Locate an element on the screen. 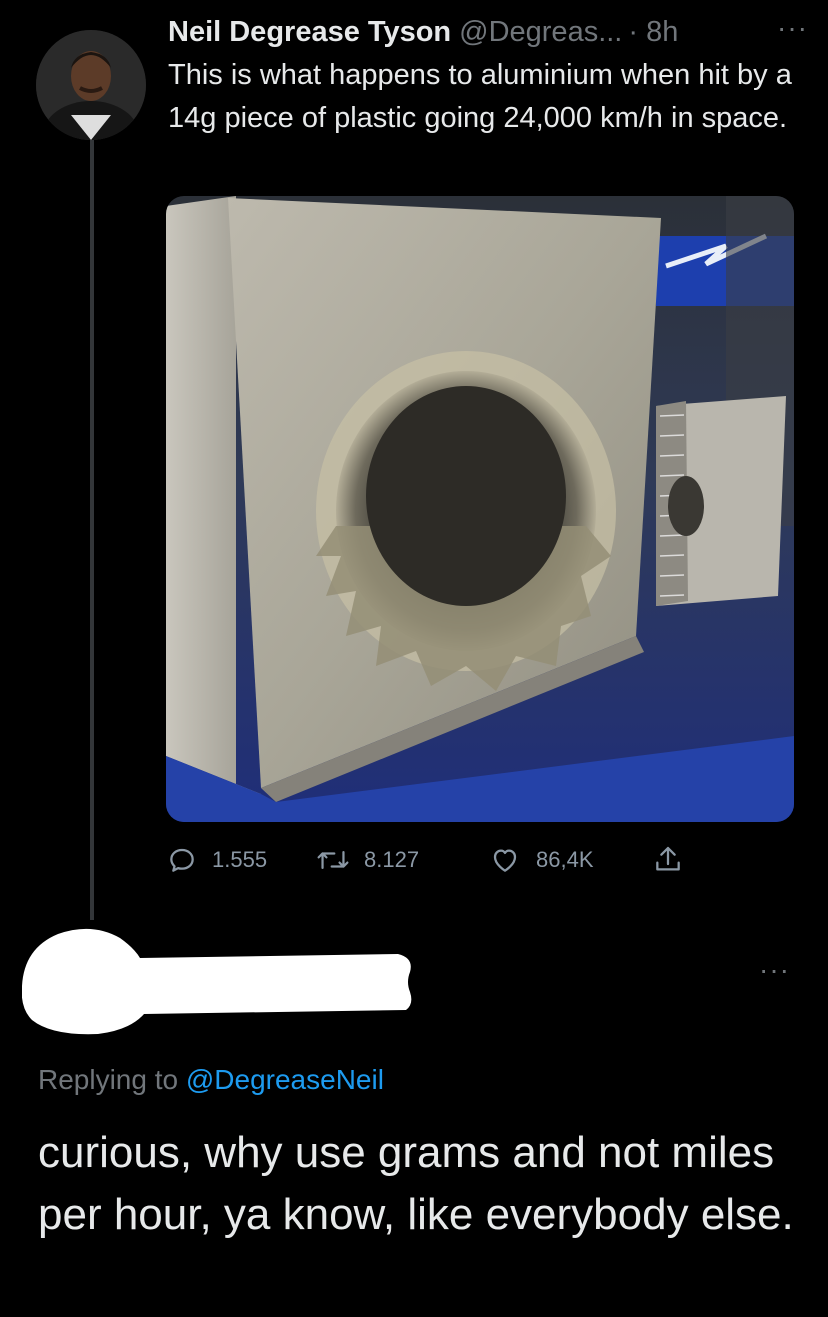  heart-icon is located at coordinates (505, 860).